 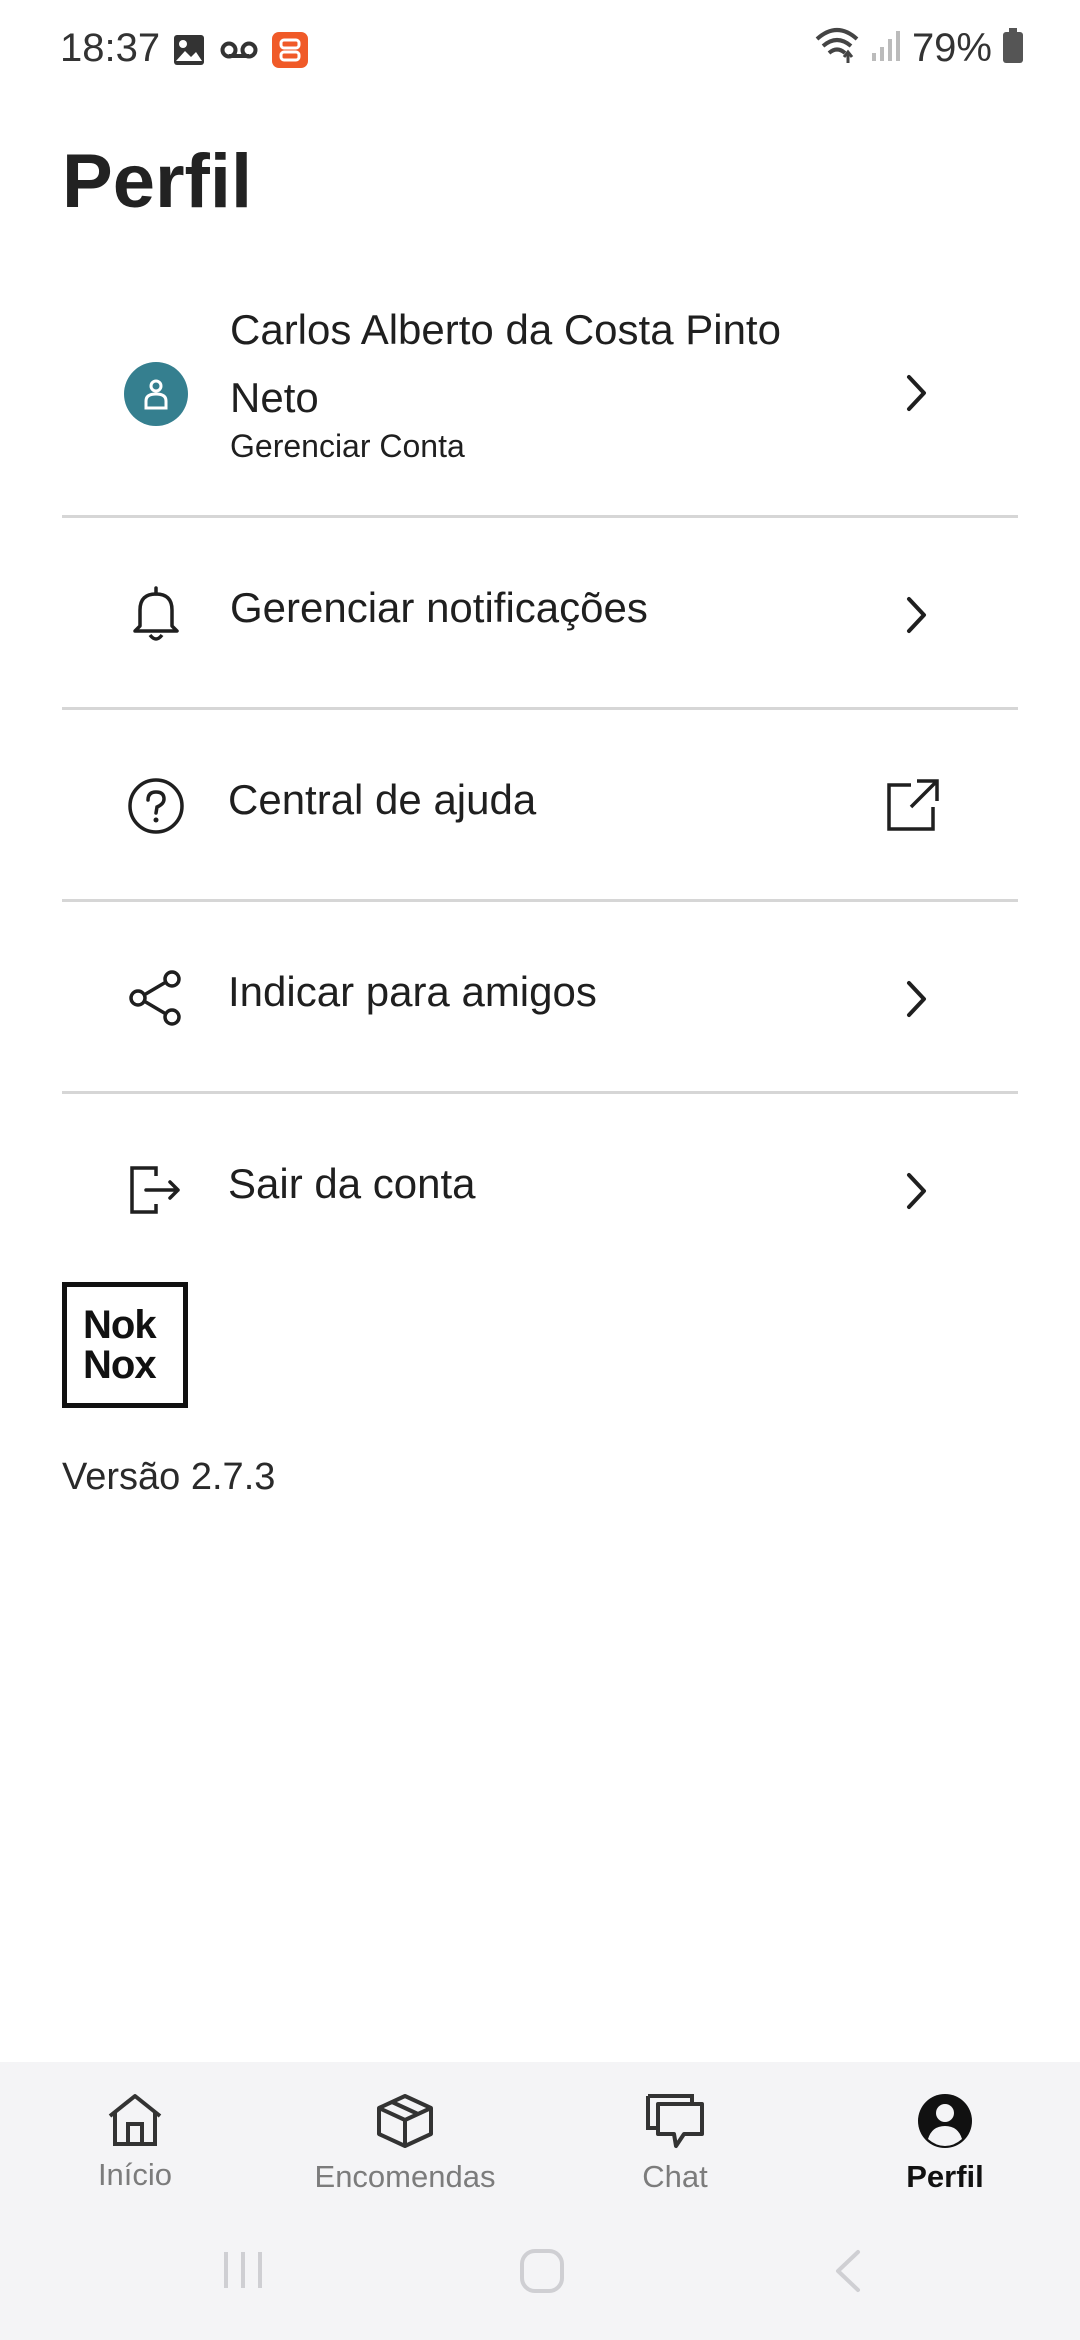 What do you see at coordinates (169, 1477) in the screenshot?
I see `app-version: Versão 2.7.3` at bounding box center [169, 1477].